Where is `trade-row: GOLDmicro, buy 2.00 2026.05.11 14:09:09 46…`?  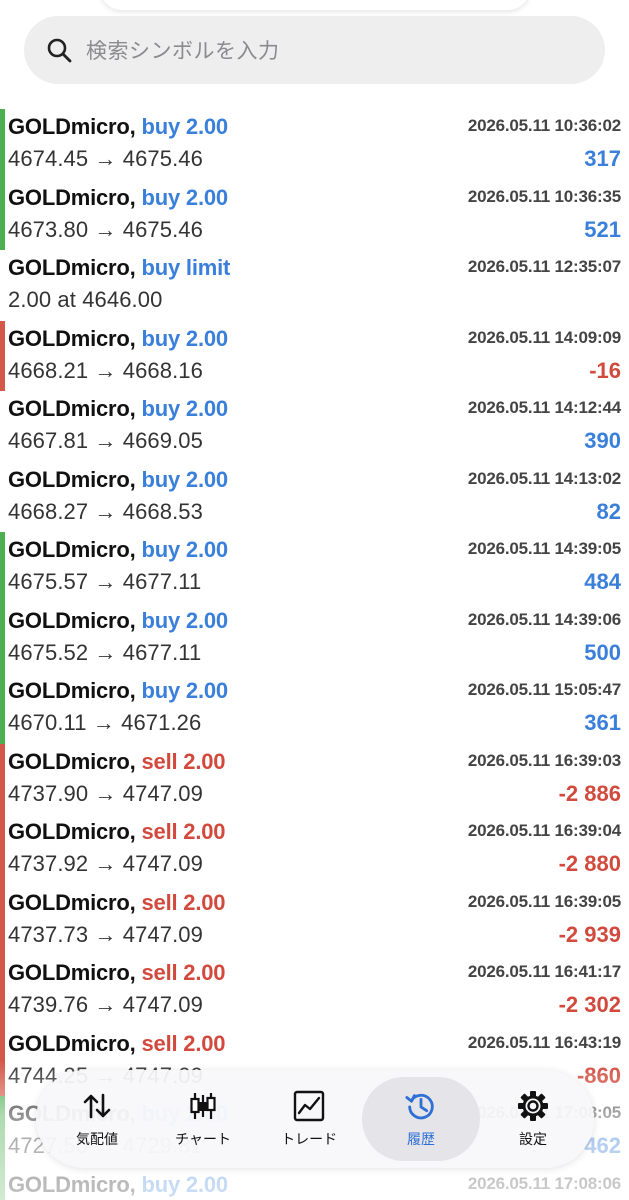
trade-row: GOLDmicro, buy 2.00 2026.05.11 14:09:09 46… is located at coordinates (314, 355).